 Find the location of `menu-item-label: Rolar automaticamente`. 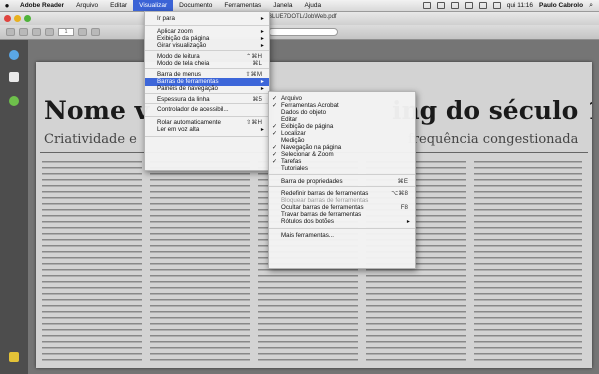

menu-item-label: Rolar automaticamente is located at coordinates (189, 122).